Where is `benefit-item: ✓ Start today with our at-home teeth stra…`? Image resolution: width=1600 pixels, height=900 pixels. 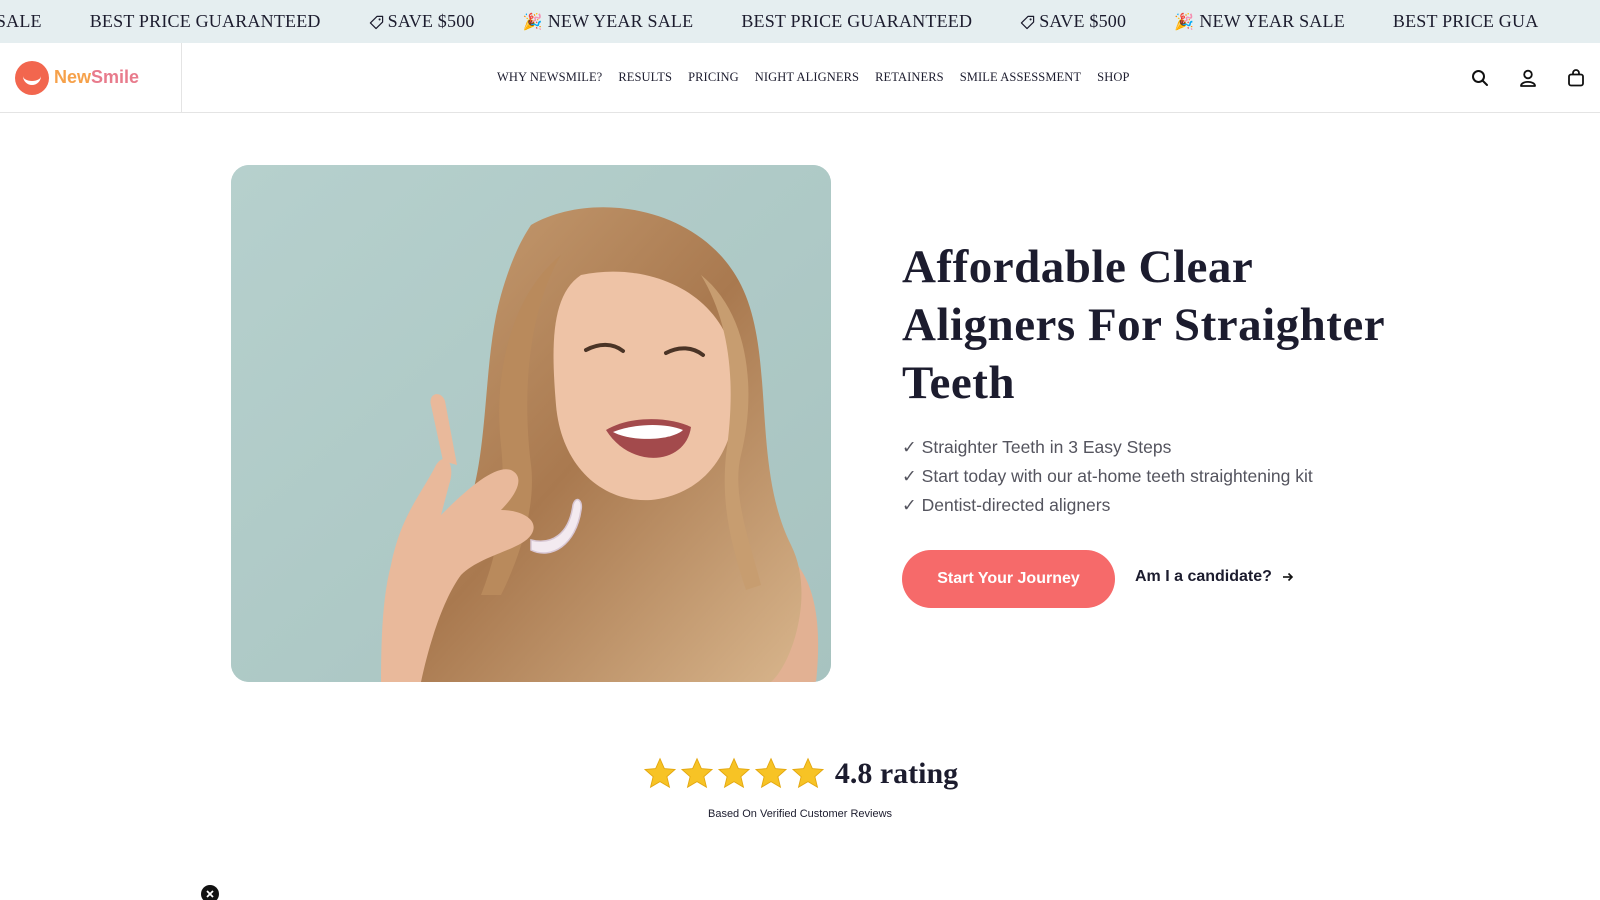
benefit-item: ✓ Start today with our at-home teeth stra… is located at coordinates (1107, 476).